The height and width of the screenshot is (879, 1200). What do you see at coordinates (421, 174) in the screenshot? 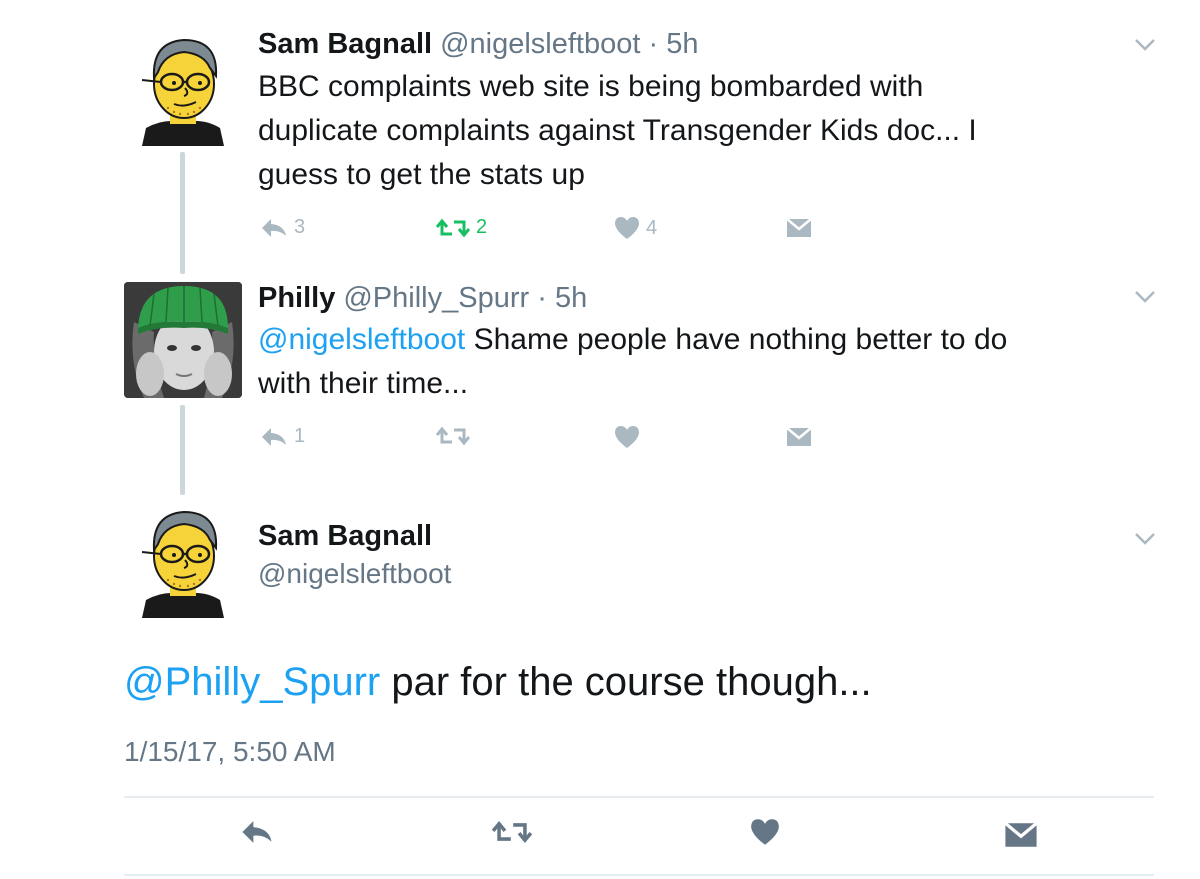
I see `tweet-text-line: guess to get the stats up` at bounding box center [421, 174].